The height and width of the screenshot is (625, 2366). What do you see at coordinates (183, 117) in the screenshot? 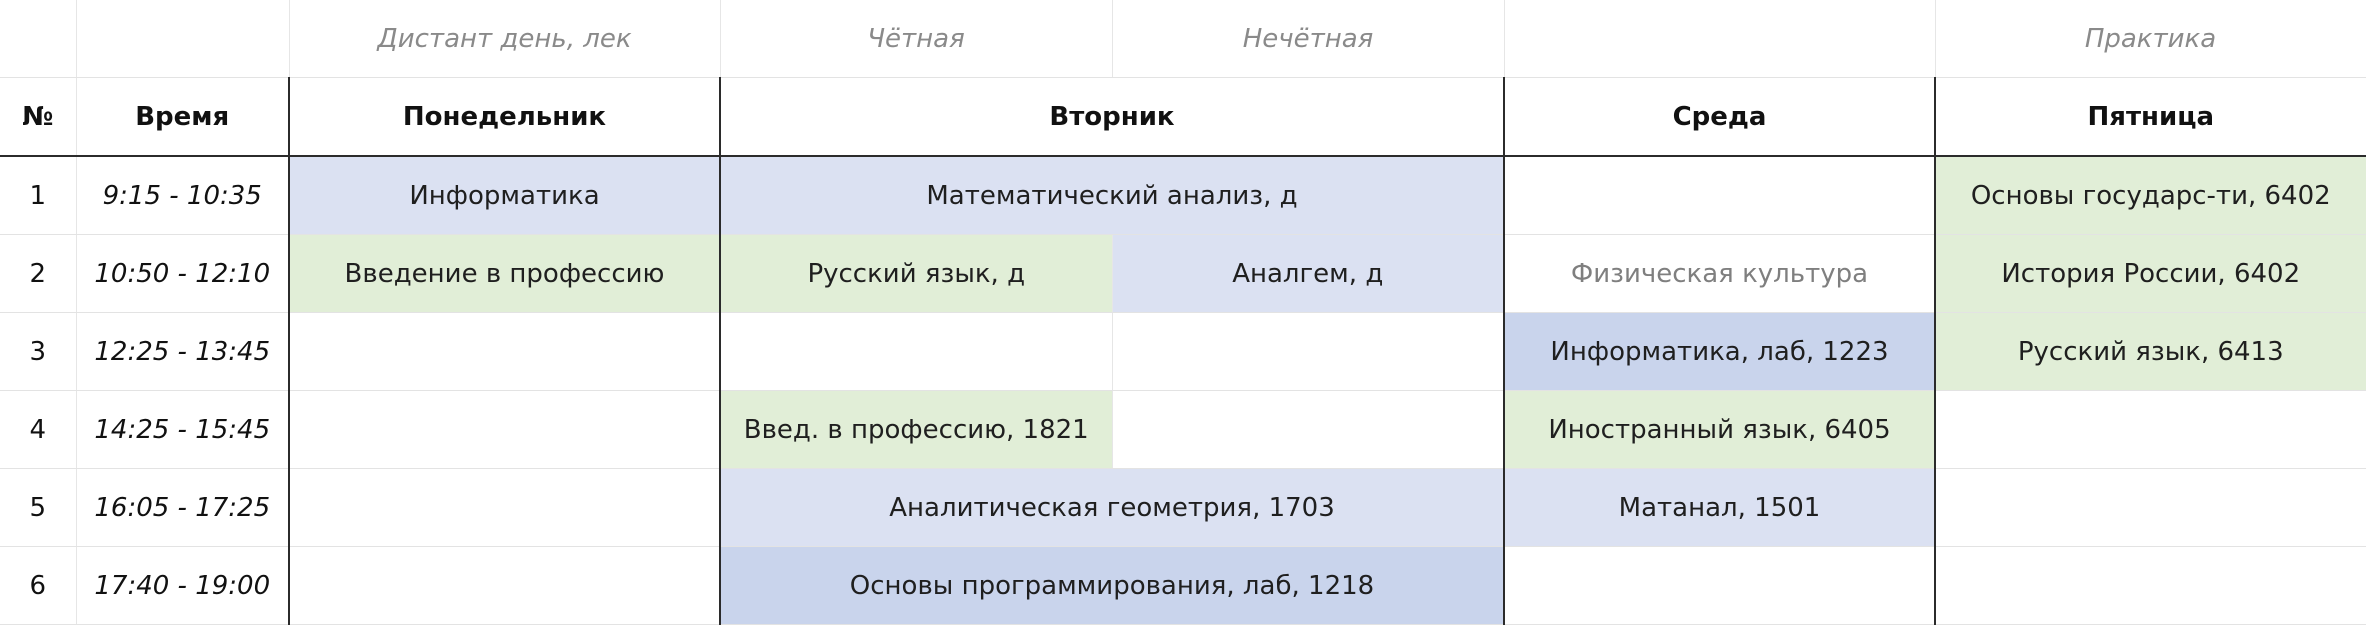
I see `time-header: Время` at bounding box center [183, 117].